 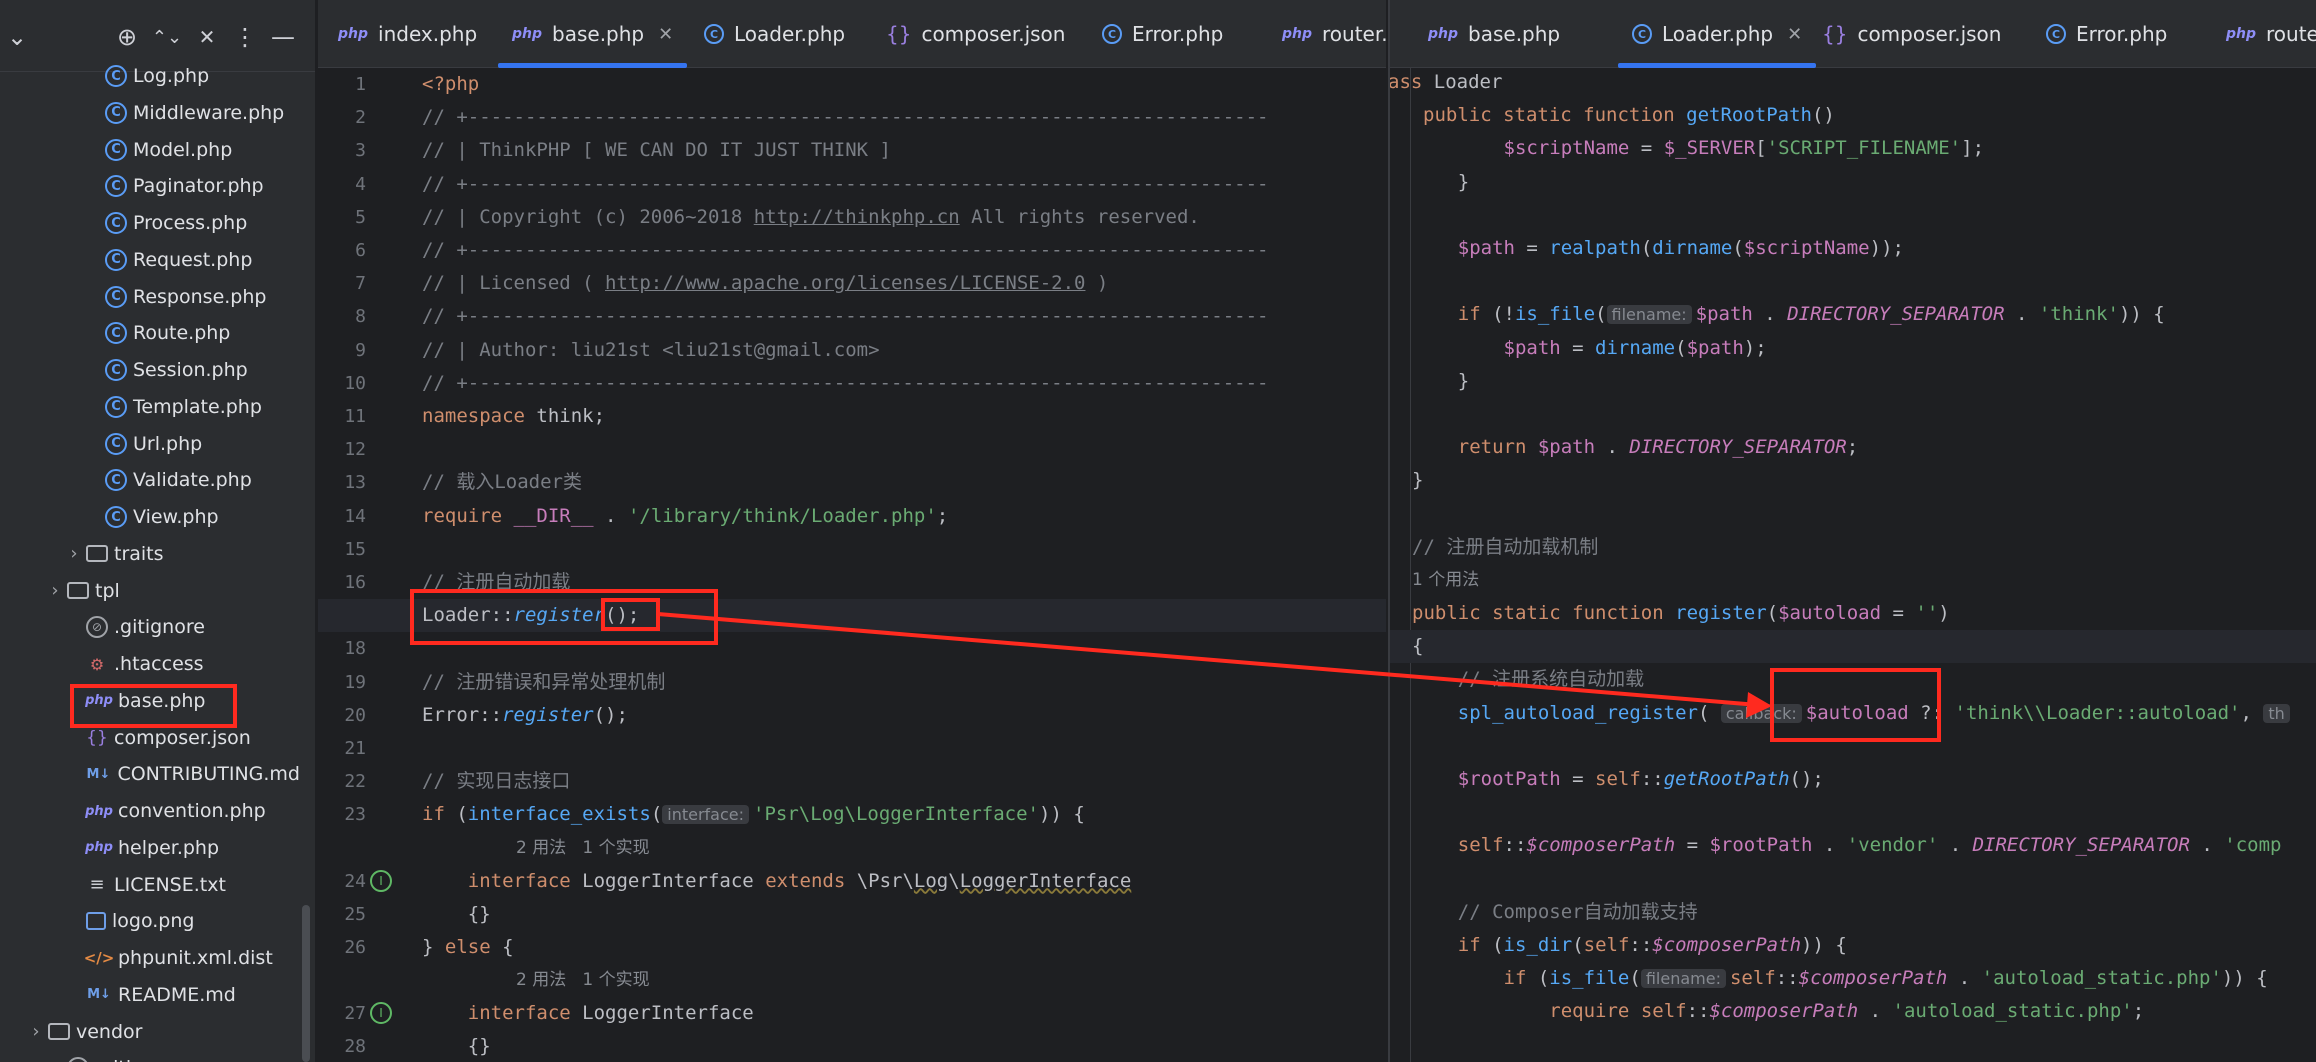 I want to click on tree-item: C Request.php, so click(x=150, y=260).